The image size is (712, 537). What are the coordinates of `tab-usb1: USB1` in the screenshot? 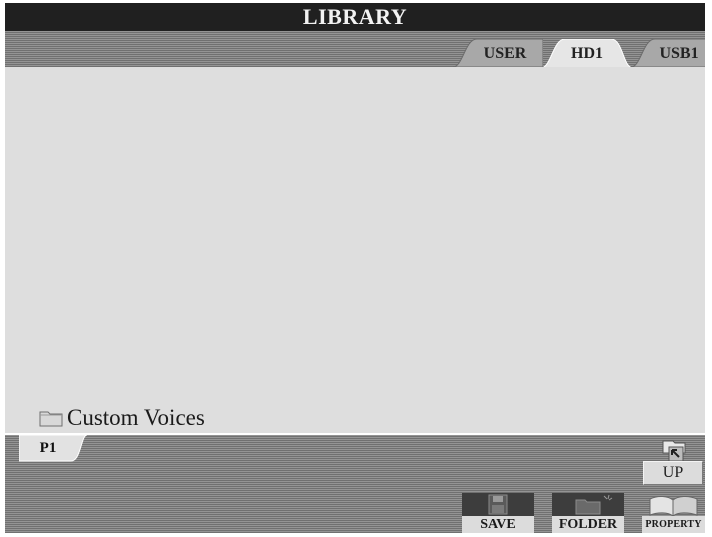 It's located at (668, 53).